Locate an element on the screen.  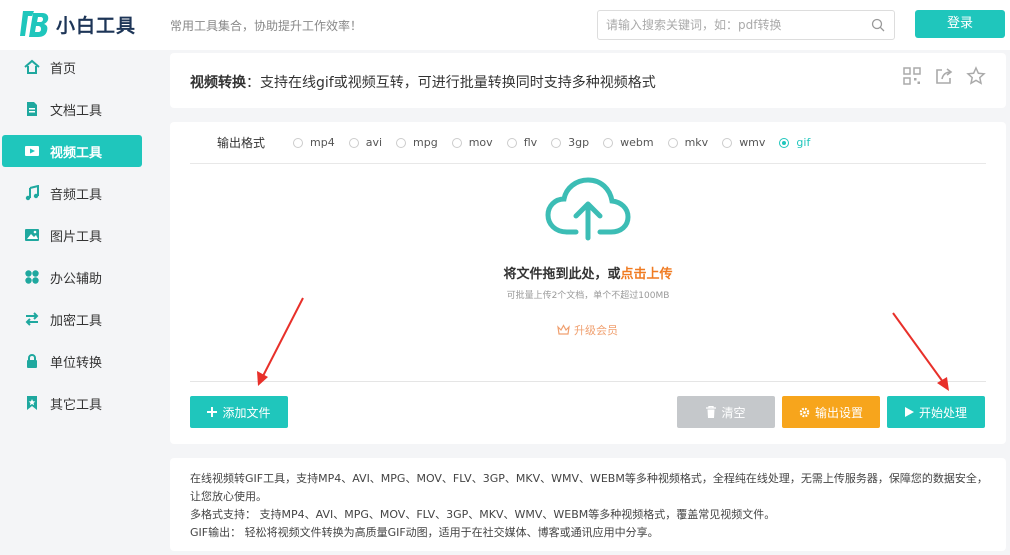
crown-icon is located at coordinates (563, 329).